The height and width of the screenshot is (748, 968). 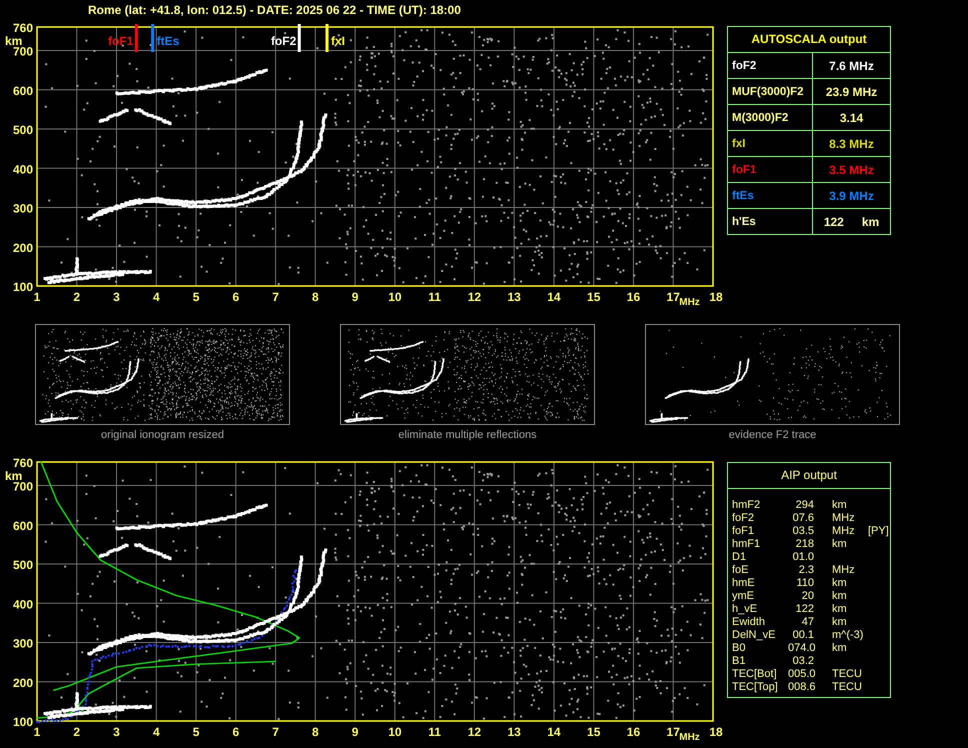 I want to click on parameter-name: DelN_vE, so click(x=754, y=635).